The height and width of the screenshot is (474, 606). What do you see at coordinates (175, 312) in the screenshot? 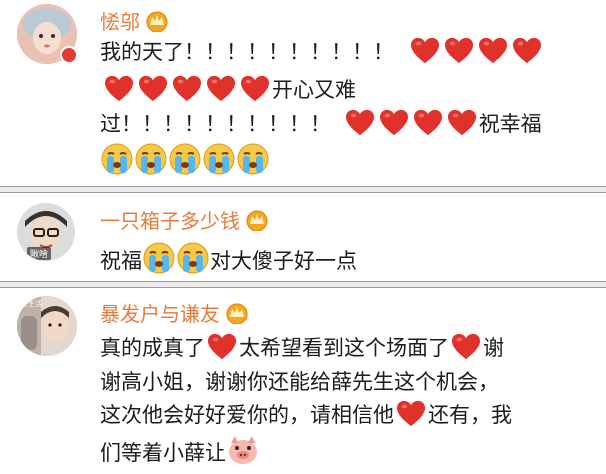
I see `username: 暴发户与谦友` at bounding box center [175, 312].